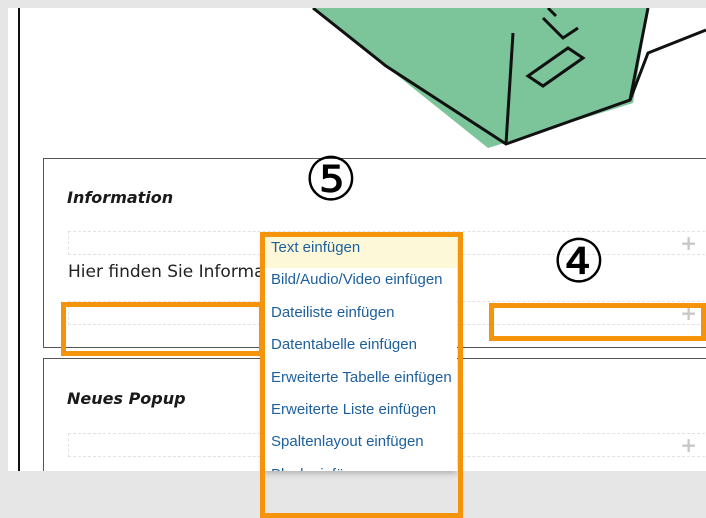  Describe the element at coordinates (579, 262) in the screenshot. I see `callout-number-four: ④` at that location.